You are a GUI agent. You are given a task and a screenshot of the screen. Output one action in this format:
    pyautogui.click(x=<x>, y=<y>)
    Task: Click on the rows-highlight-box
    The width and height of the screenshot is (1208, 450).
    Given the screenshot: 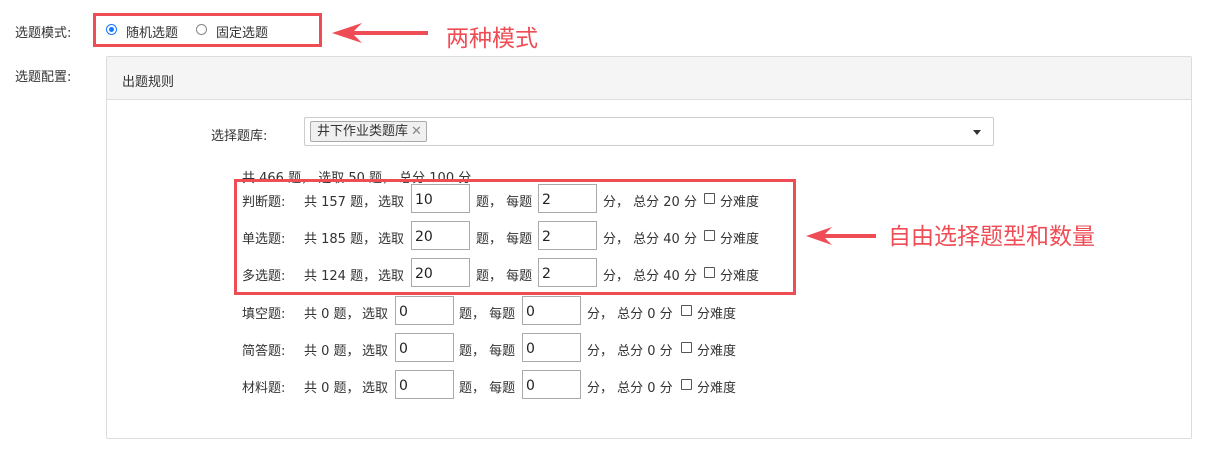 What is the action you would take?
    pyautogui.click(x=515, y=237)
    